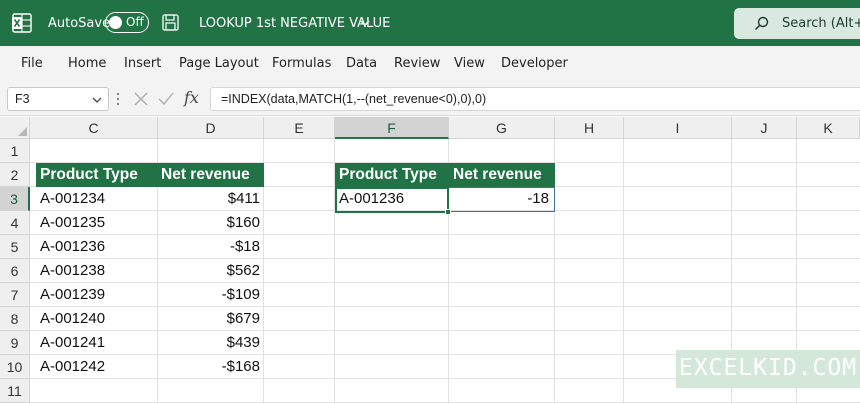 The image size is (860, 403). What do you see at coordinates (87, 63) in the screenshot?
I see `tab-home: Home` at bounding box center [87, 63].